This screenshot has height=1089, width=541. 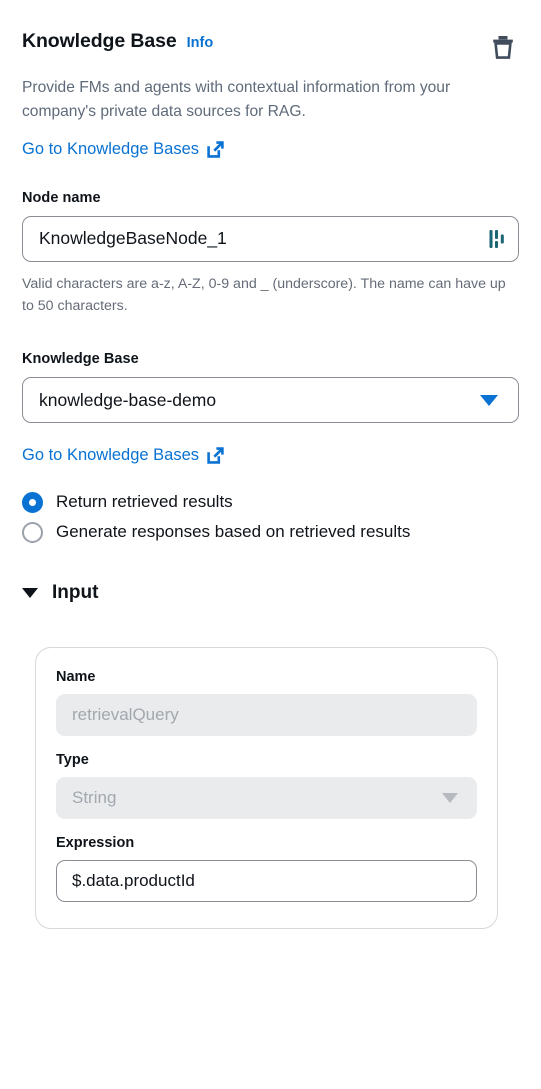 I want to click on delete-node-button, so click(x=503, y=47).